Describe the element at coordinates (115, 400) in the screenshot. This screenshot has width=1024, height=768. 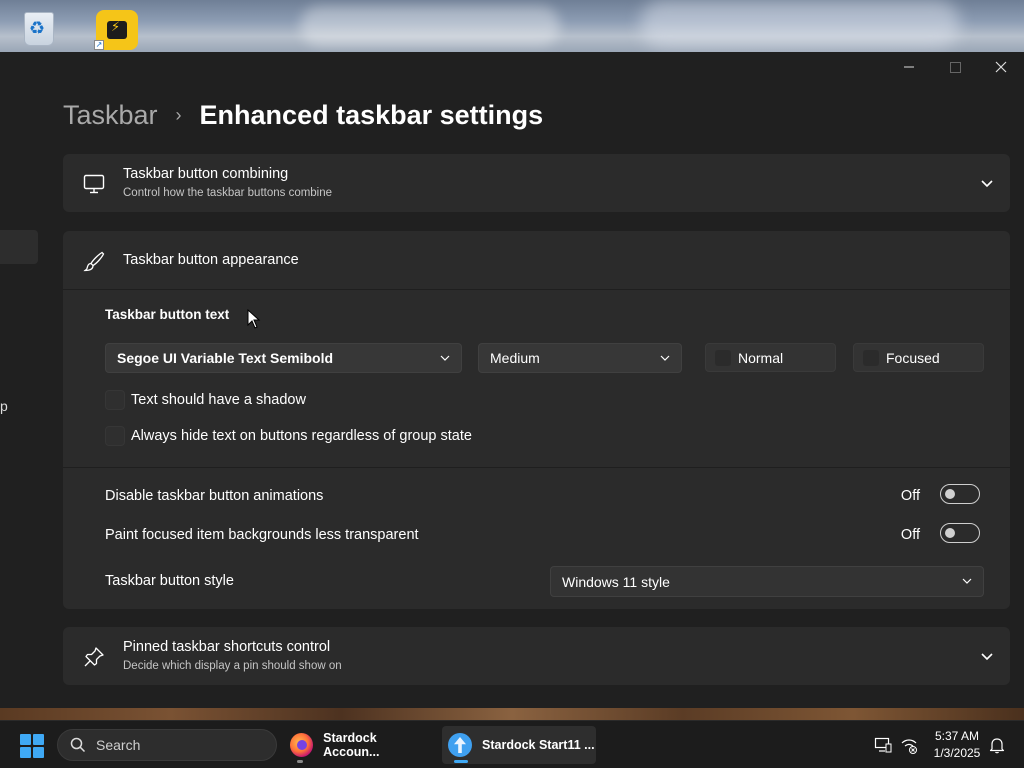
I see `text-shadow-checkbox` at that location.